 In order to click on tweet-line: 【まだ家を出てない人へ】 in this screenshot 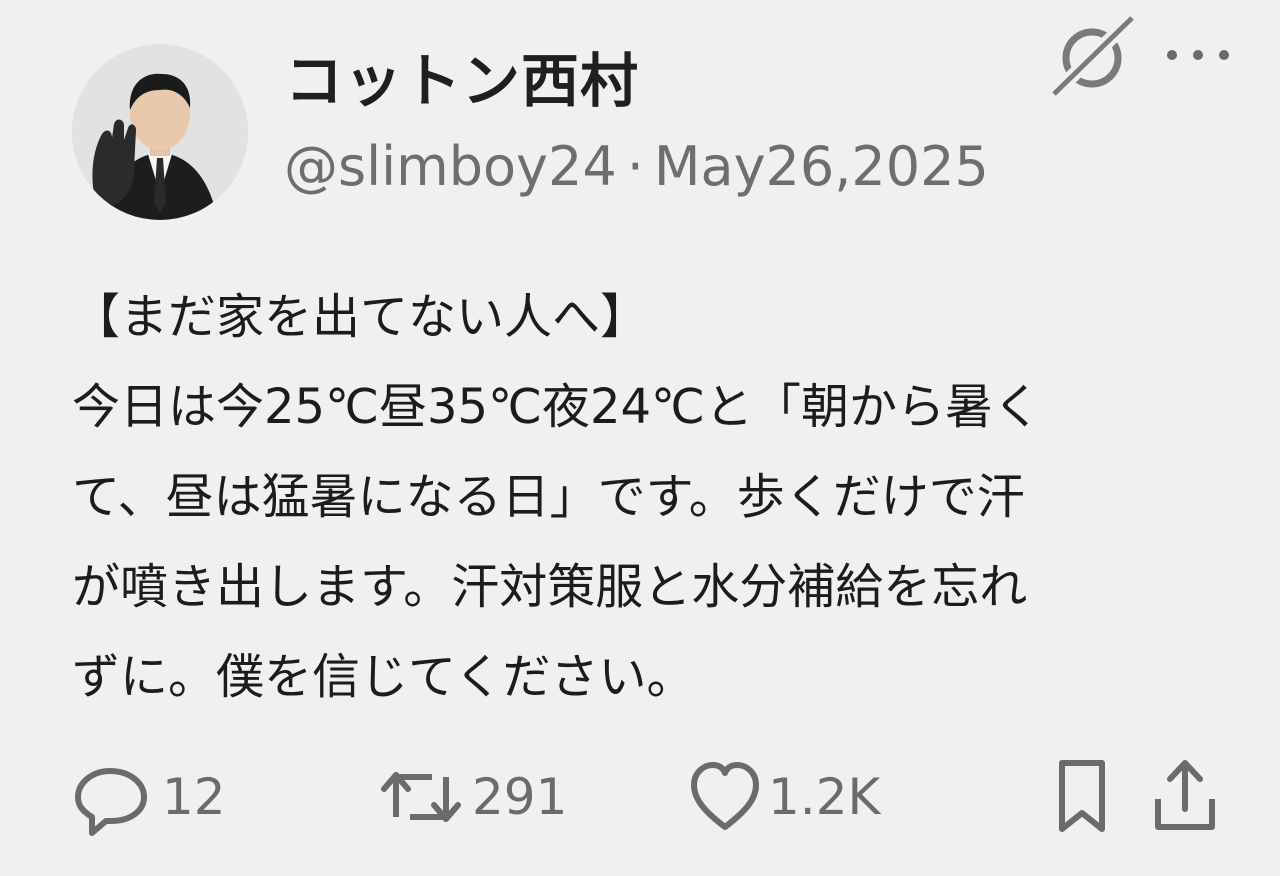, I will do `click(360, 317)`.